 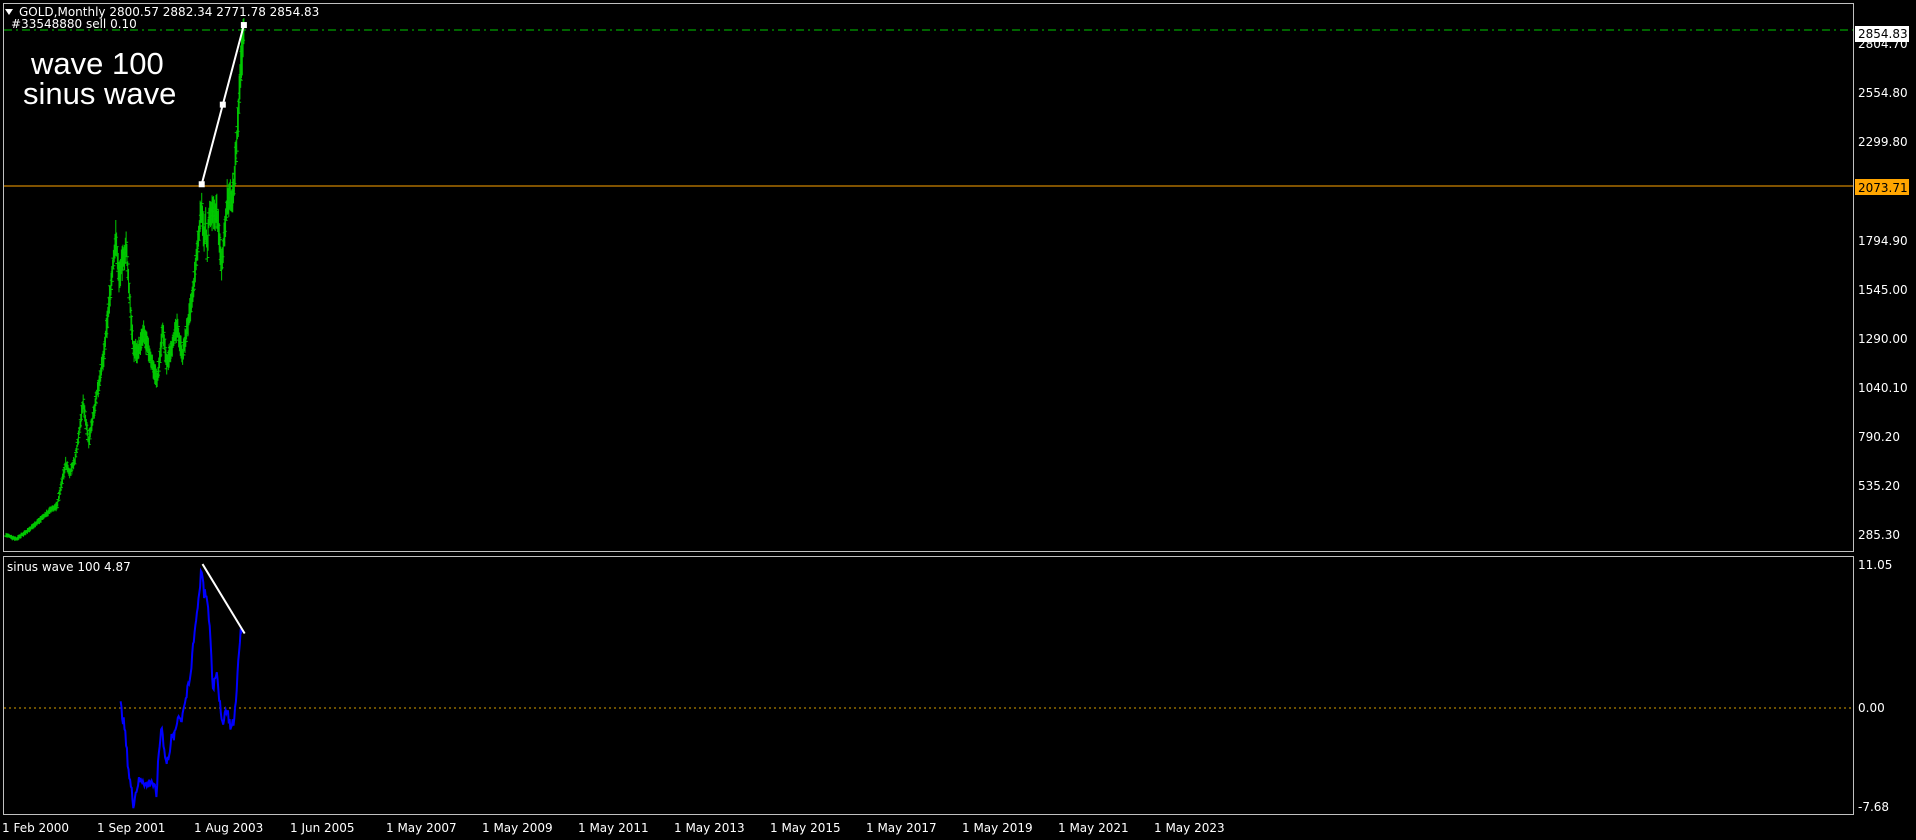 What do you see at coordinates (1879, 535) in the screenshot?
I see `price-tick: 285.30` at bounding box center [1879, 535].